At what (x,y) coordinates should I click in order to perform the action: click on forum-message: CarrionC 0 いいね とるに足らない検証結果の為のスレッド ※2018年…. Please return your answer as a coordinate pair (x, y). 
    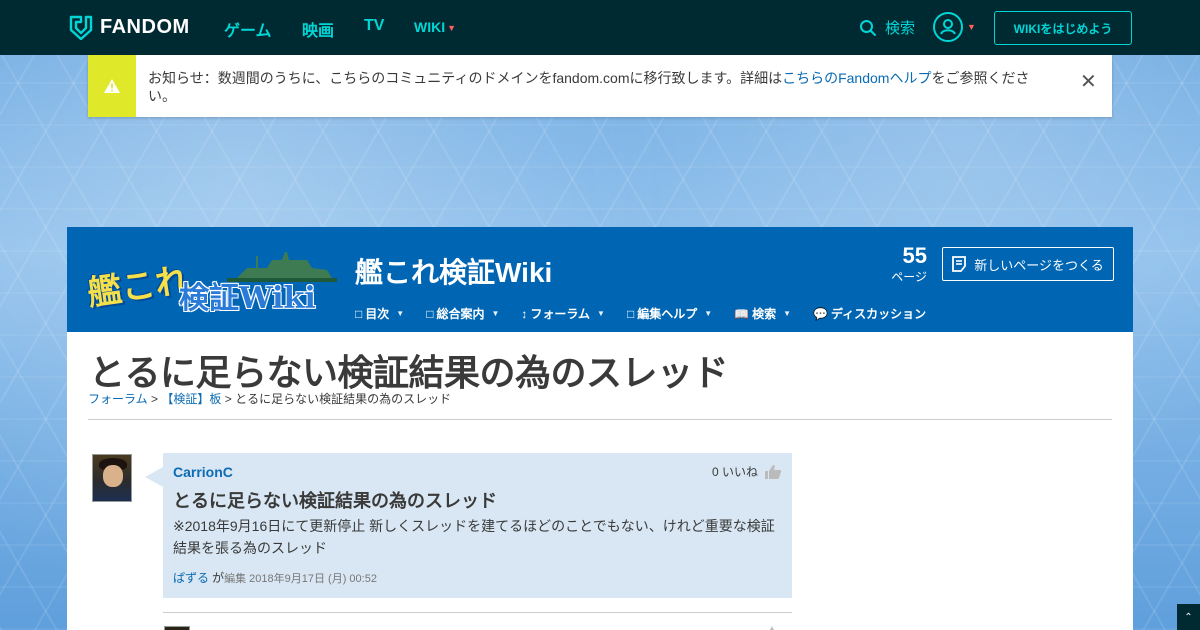
    Looking at the image, I should click on (477, 525).